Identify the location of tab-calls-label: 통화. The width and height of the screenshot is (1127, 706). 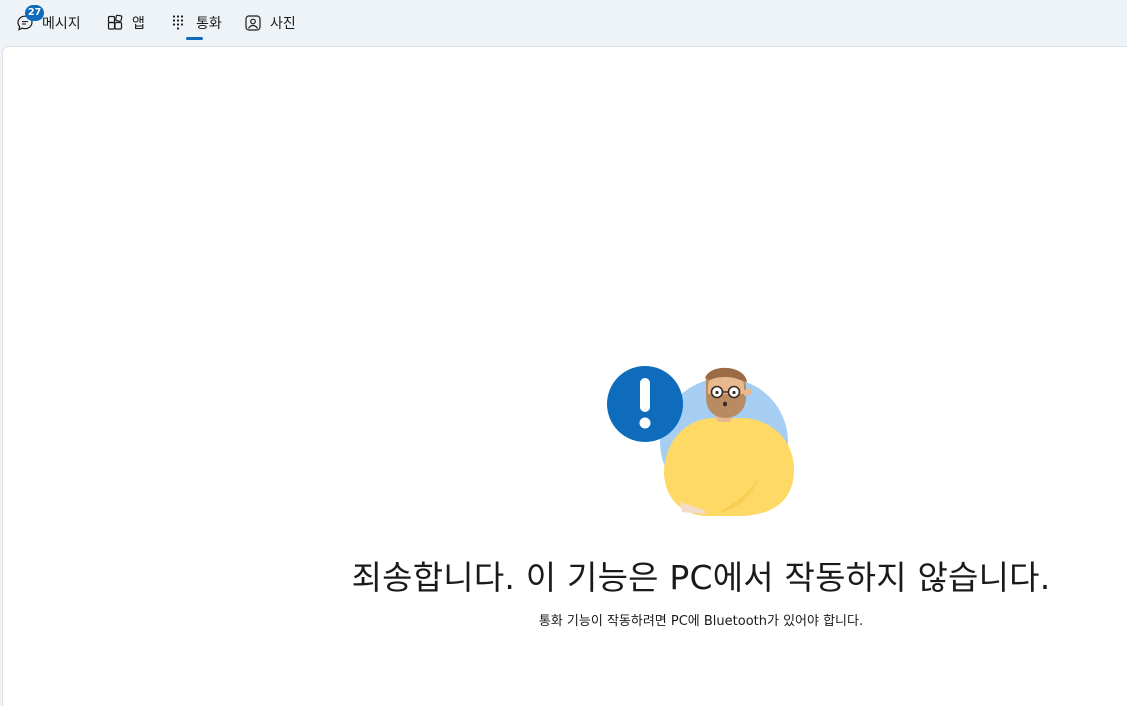
(209, 24).